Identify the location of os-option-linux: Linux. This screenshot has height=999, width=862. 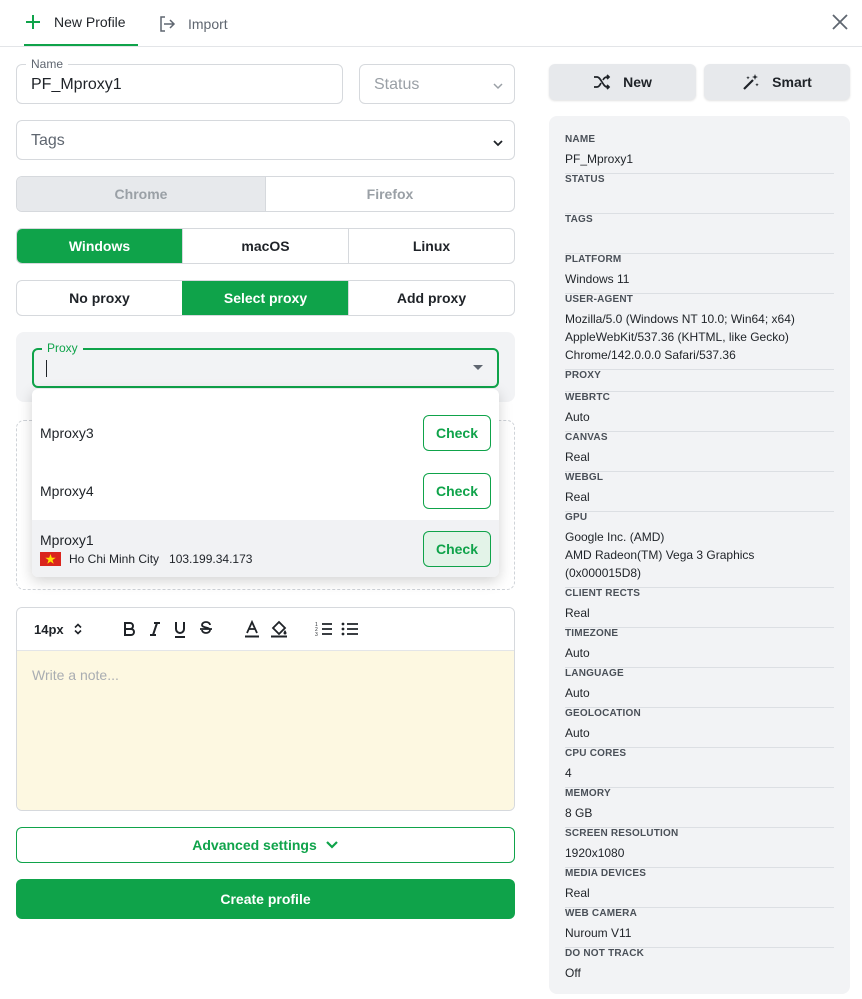
(431, 246).